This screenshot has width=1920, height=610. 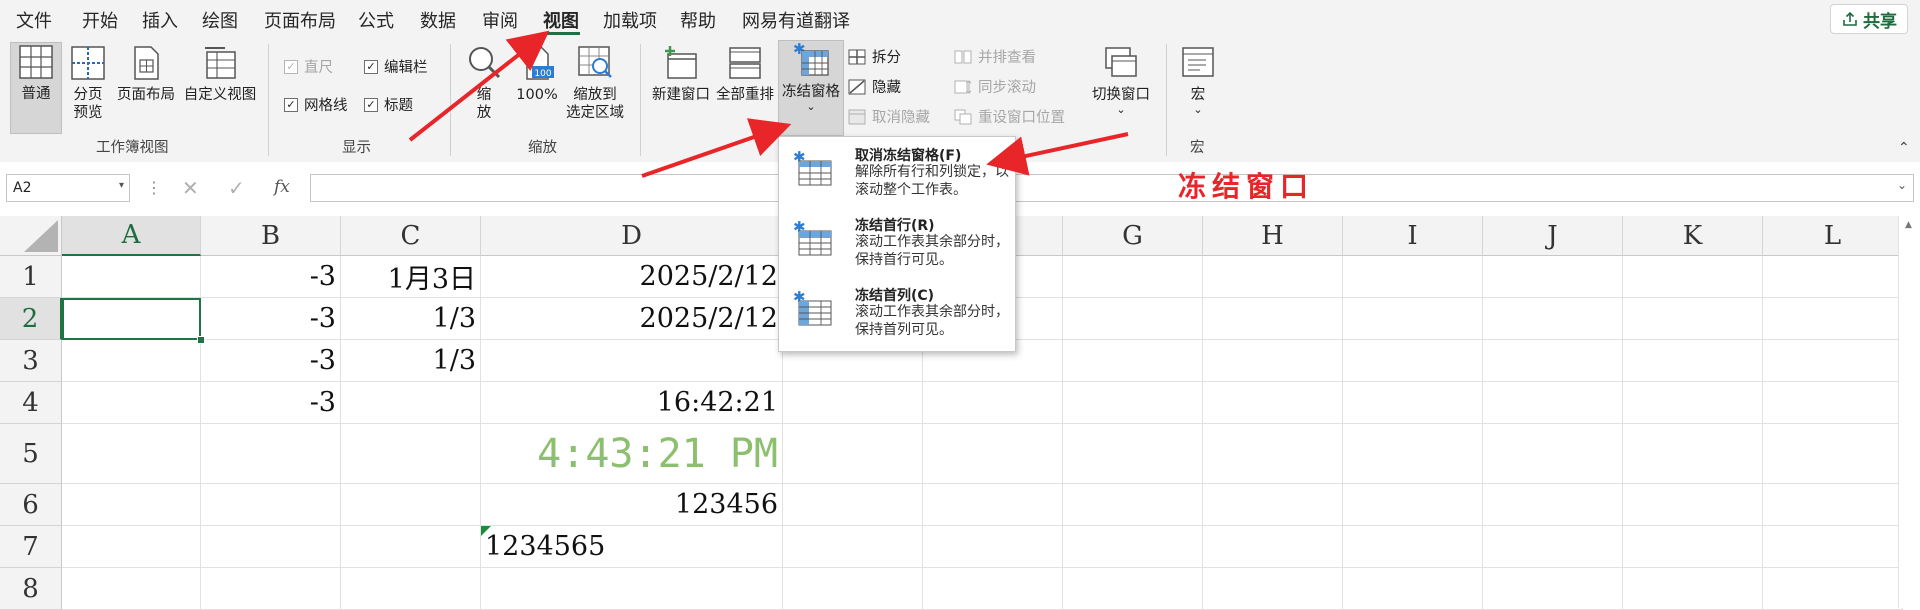 I want to click on tab-data: 数据, so click(x=438, y=20).